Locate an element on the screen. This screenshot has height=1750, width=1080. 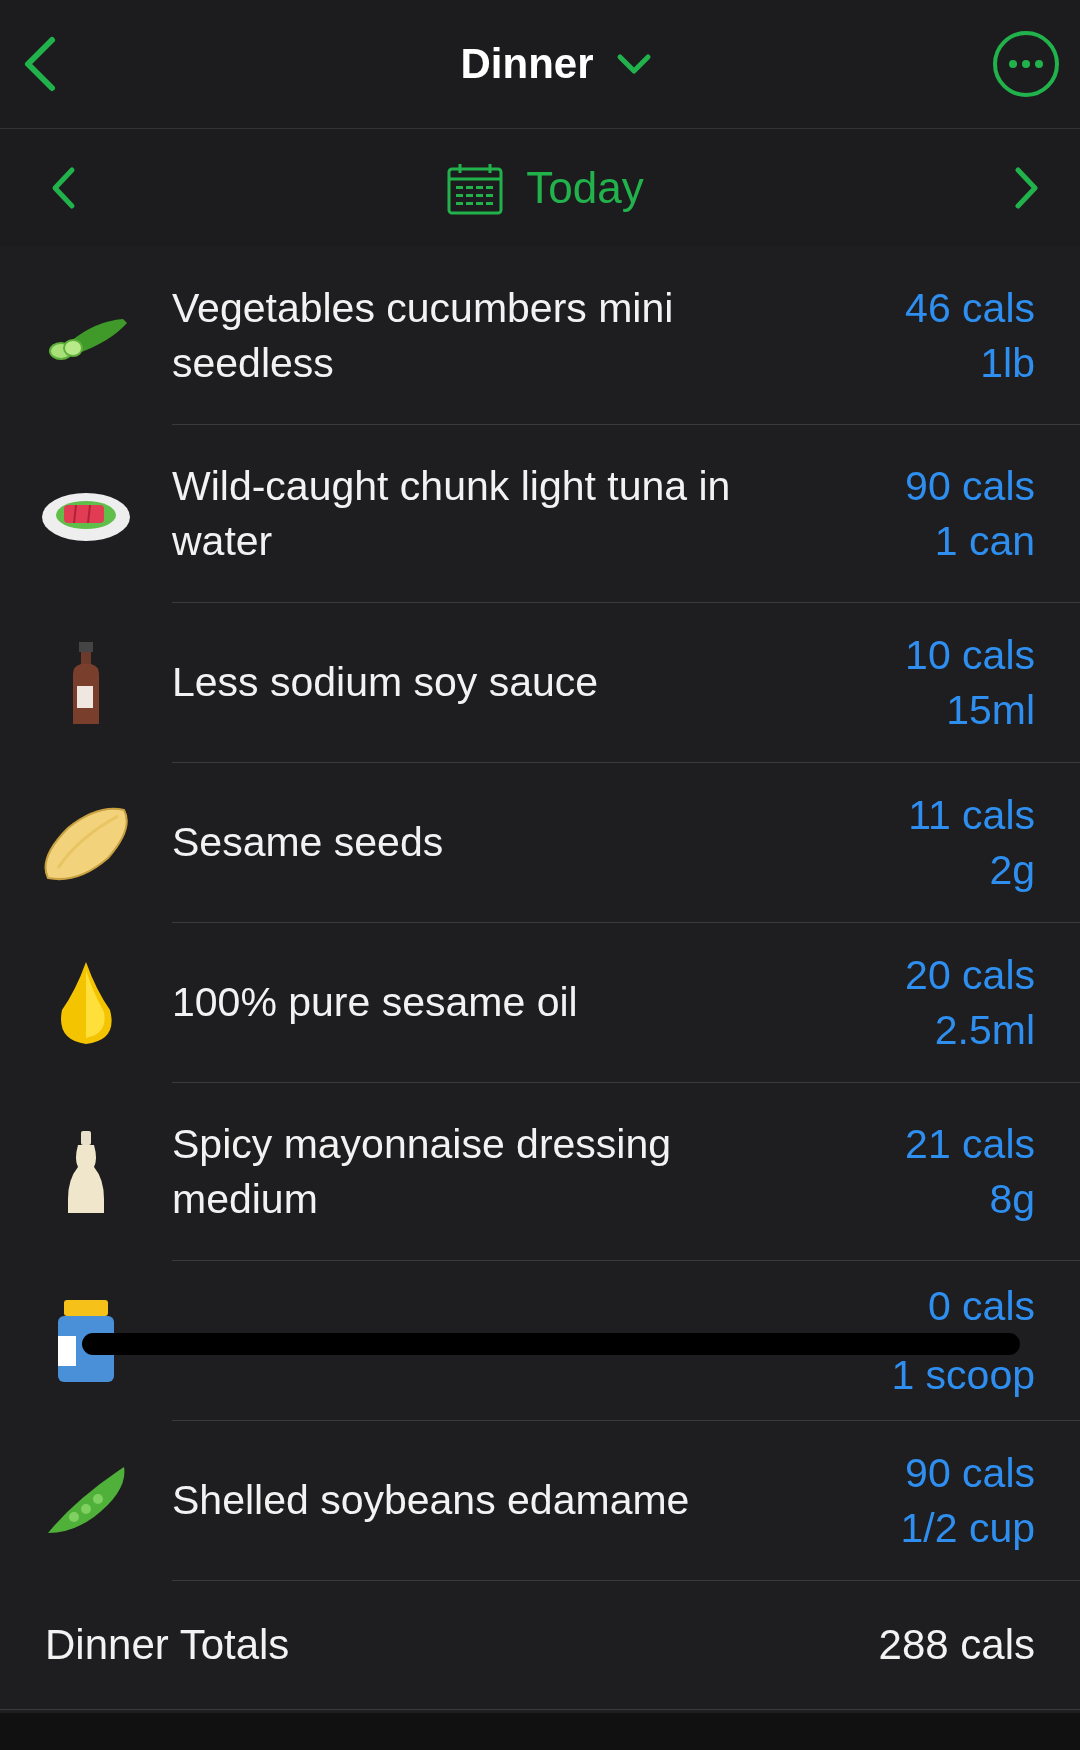
serving-size: 2.5ml is located at coordinates (984, 1030).